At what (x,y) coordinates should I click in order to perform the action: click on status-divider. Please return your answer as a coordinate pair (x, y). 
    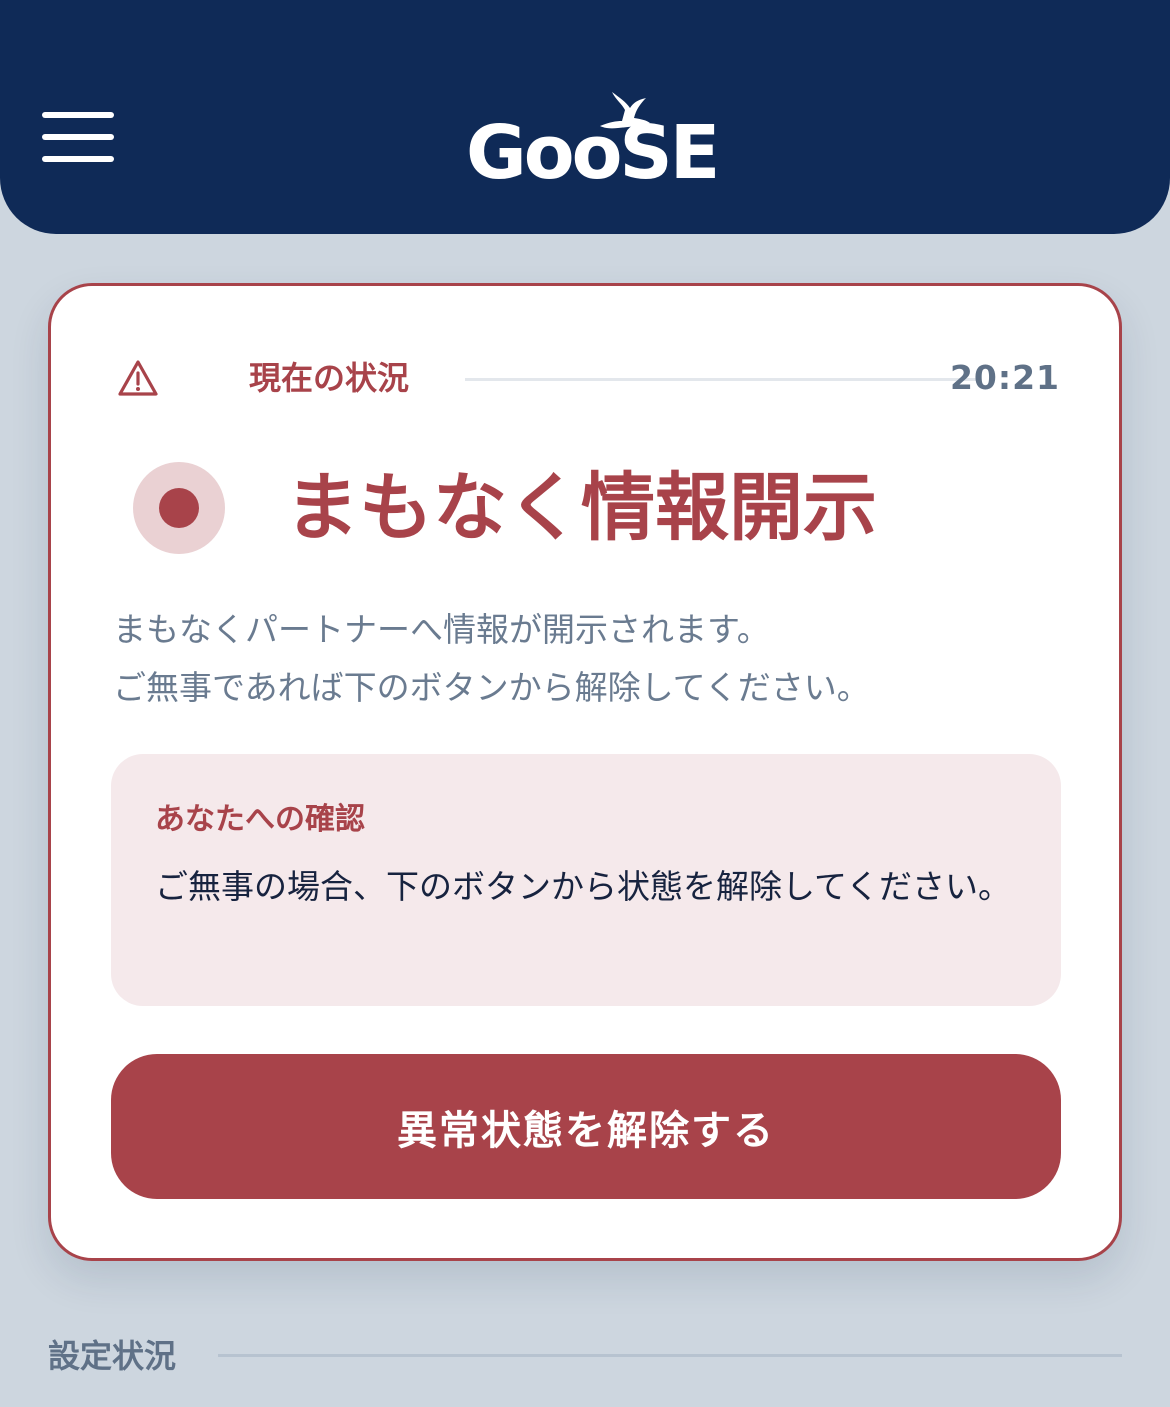
    Looking at the image, I should click on (721, 379).